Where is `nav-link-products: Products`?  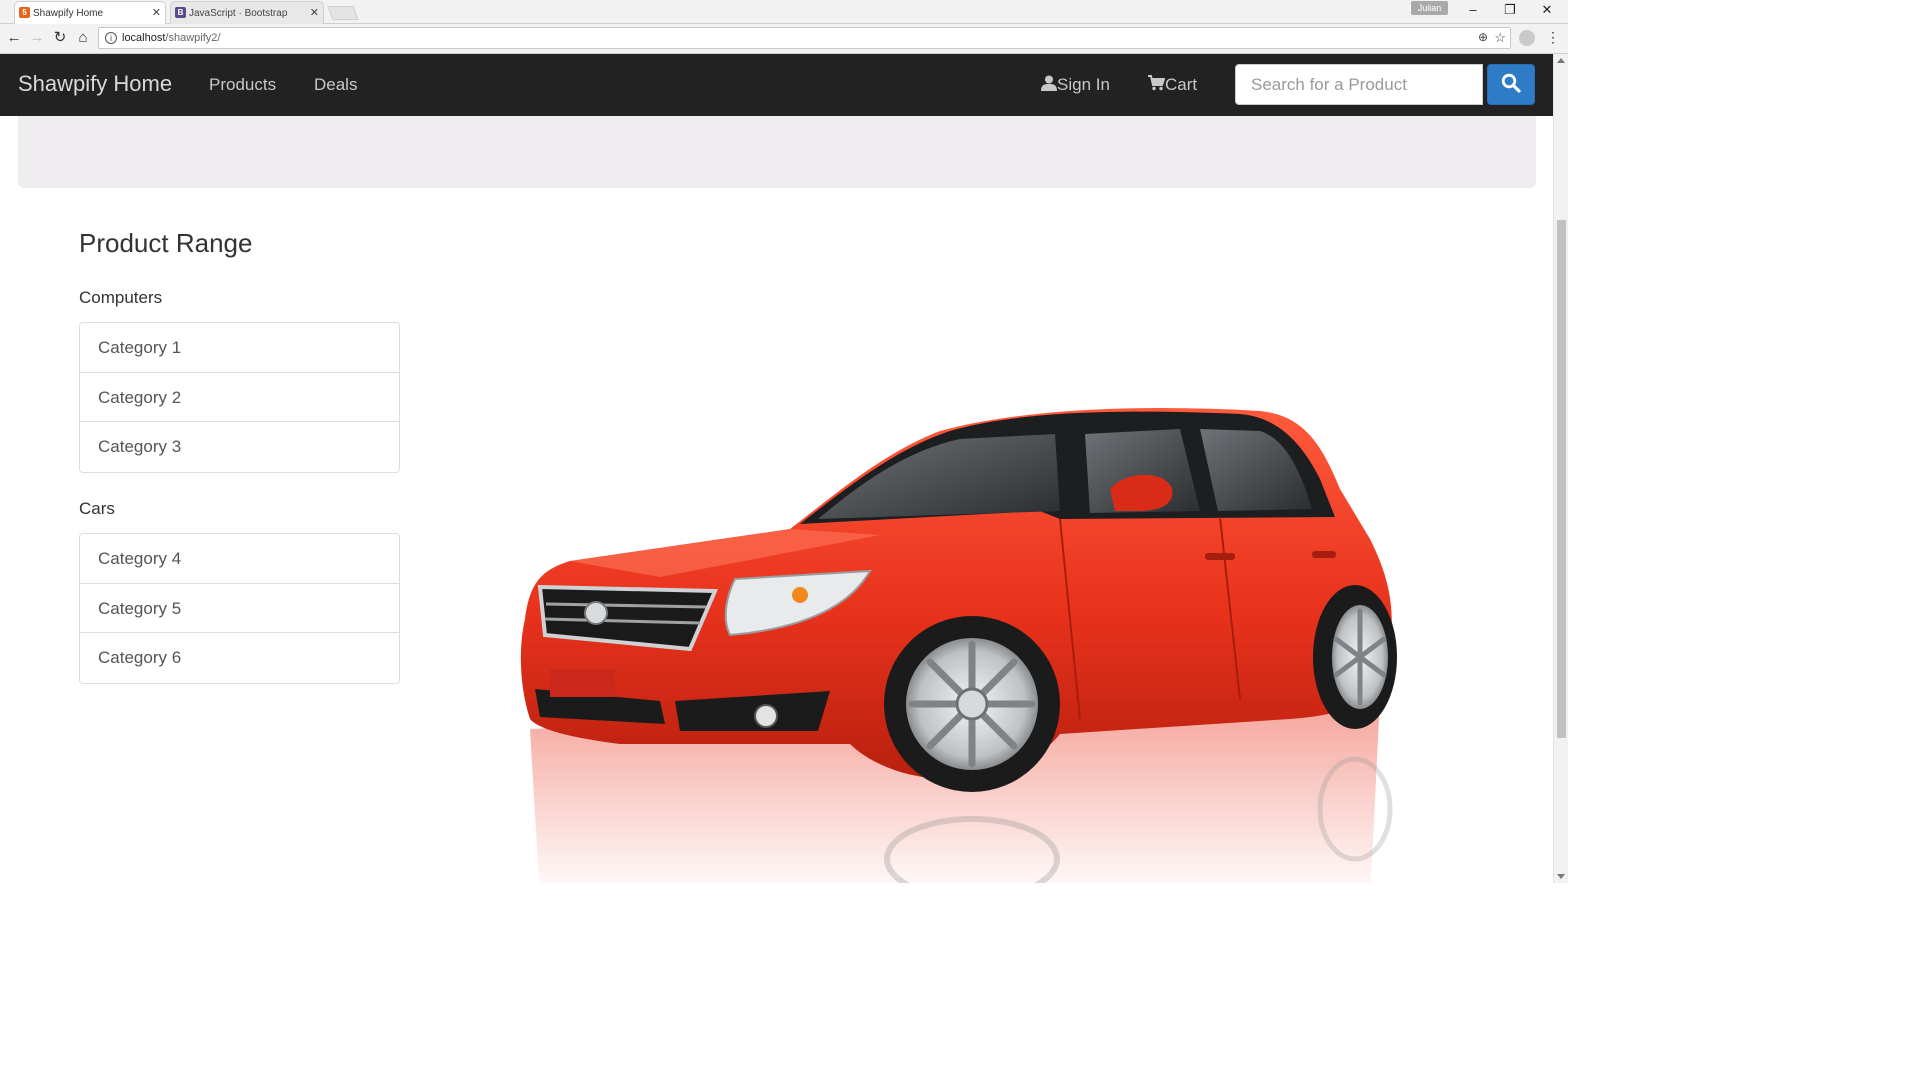 nav-link-products: Products is located at coordinates (242, 85).